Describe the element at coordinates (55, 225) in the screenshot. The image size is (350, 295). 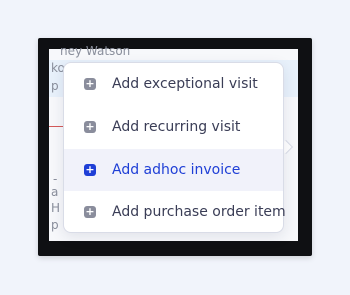
I see `background-text-p2: p` at that location.